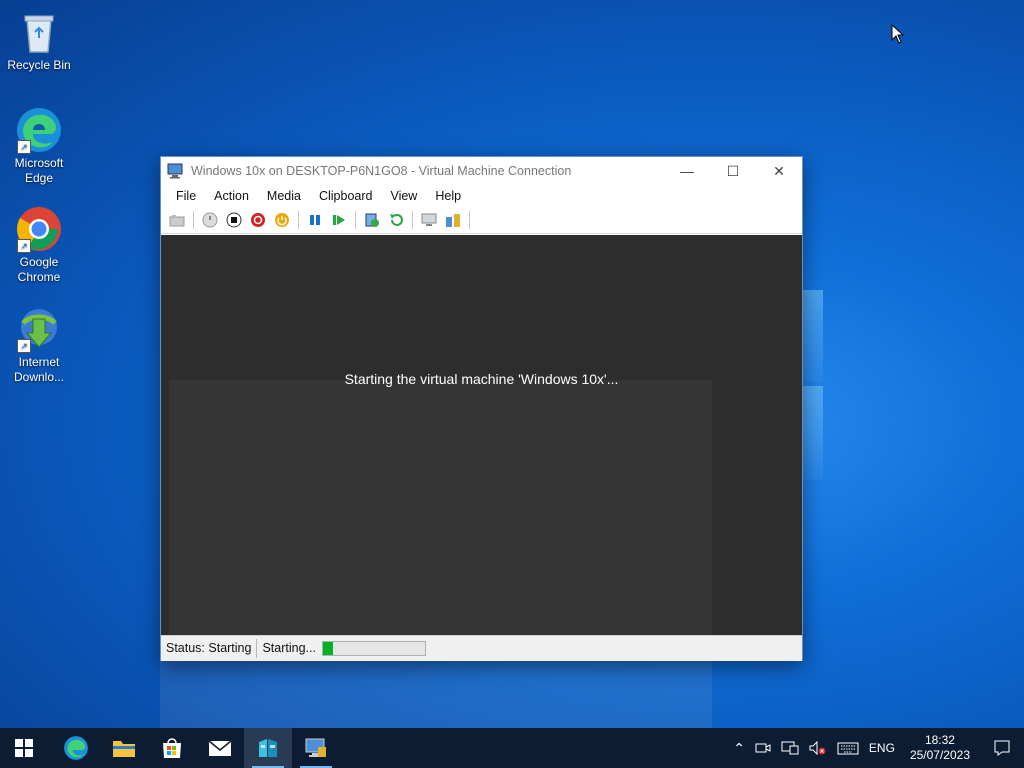 This screenshot has height=768, width=1024. I want to click on camera-icon, so click(763, 748).